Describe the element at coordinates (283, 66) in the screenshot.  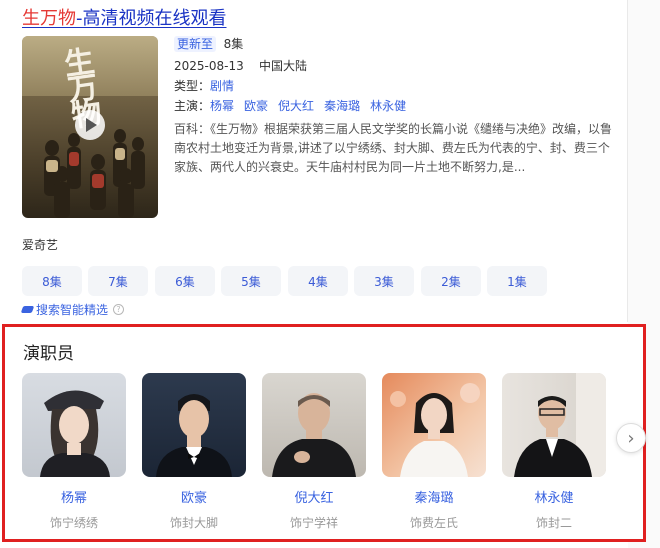
I see `region: 中国大陆` at that location.